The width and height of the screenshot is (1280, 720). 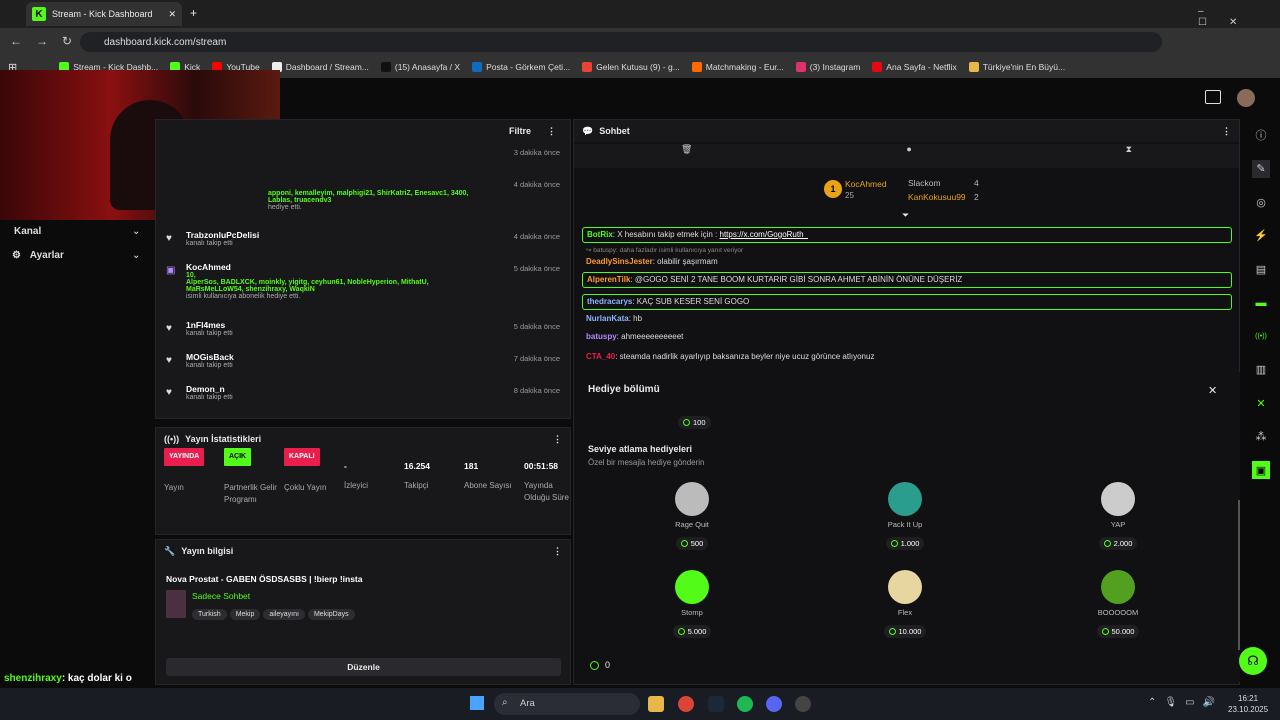 What do you see at coordinates (48, 41) in the screenshot?
I see `nav-buttons: ←→↻` at bounding box center [48, 41].